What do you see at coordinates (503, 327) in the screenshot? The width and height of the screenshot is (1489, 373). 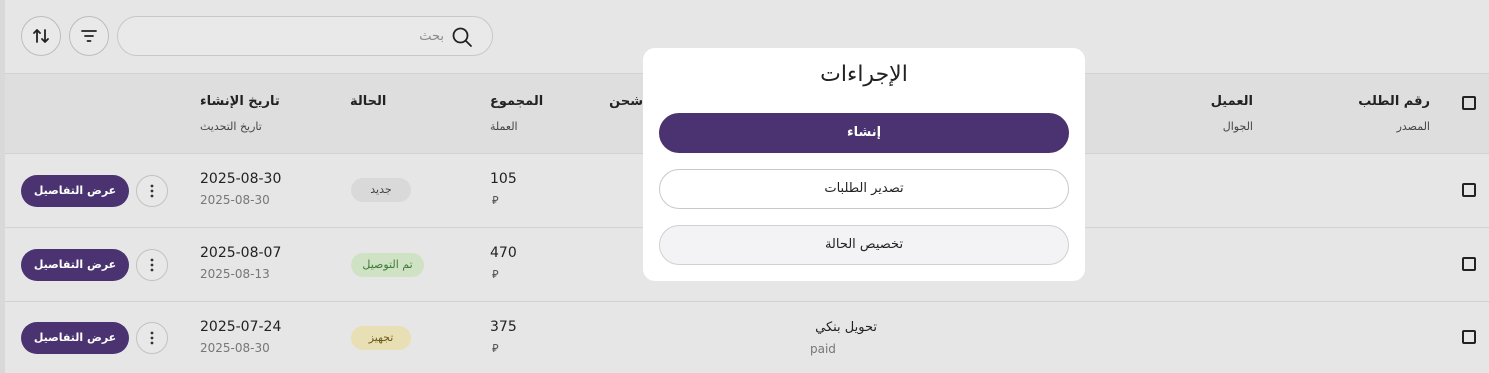 I see `order-total: 375` at bounding box center [503, 327].